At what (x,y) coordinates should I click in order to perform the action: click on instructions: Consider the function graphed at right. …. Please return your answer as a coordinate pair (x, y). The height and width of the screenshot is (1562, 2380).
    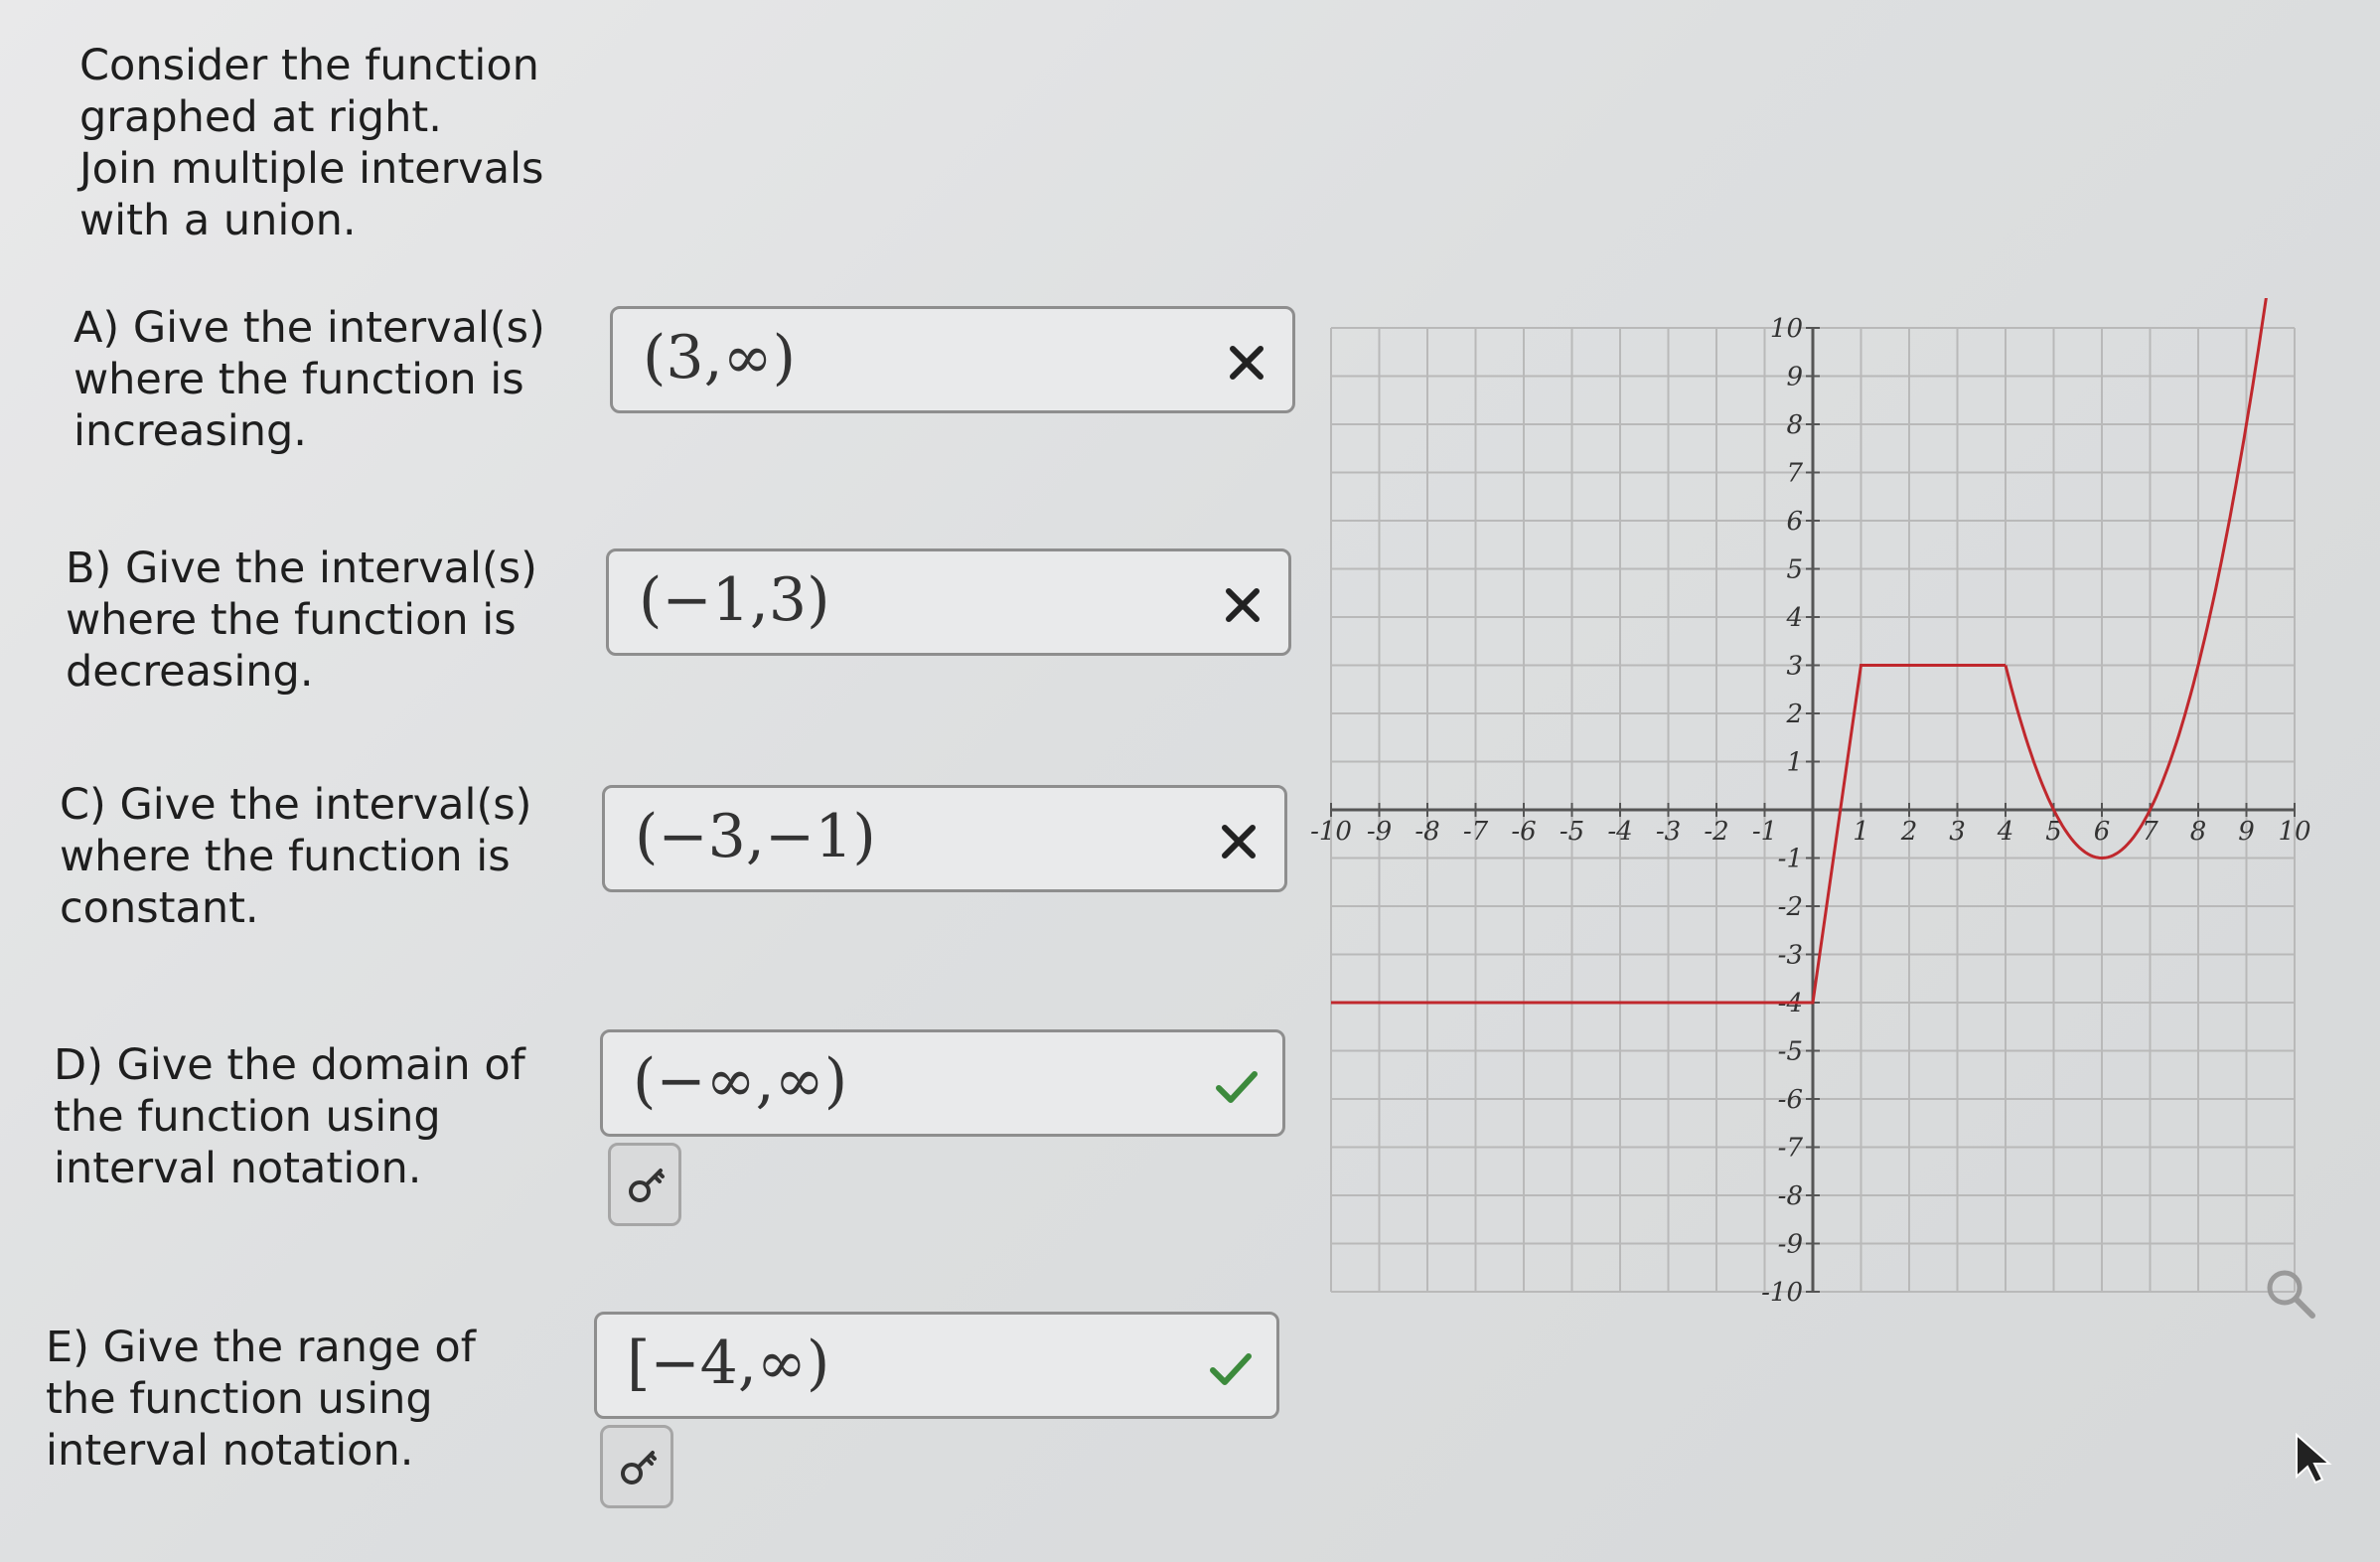
    Looking at the image, I should click on (337, 143).